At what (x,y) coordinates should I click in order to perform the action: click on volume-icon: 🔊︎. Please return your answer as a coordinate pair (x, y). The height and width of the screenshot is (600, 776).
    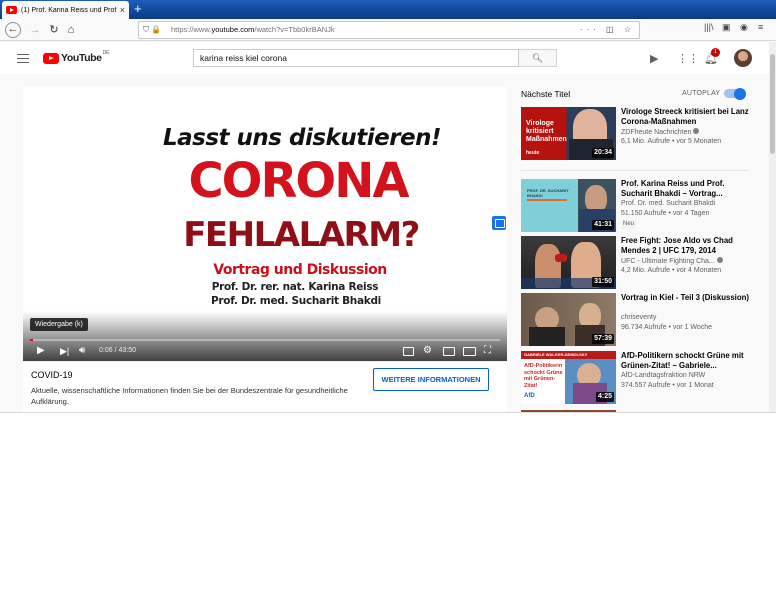
    Looking at the image, I should click on (82, 351).